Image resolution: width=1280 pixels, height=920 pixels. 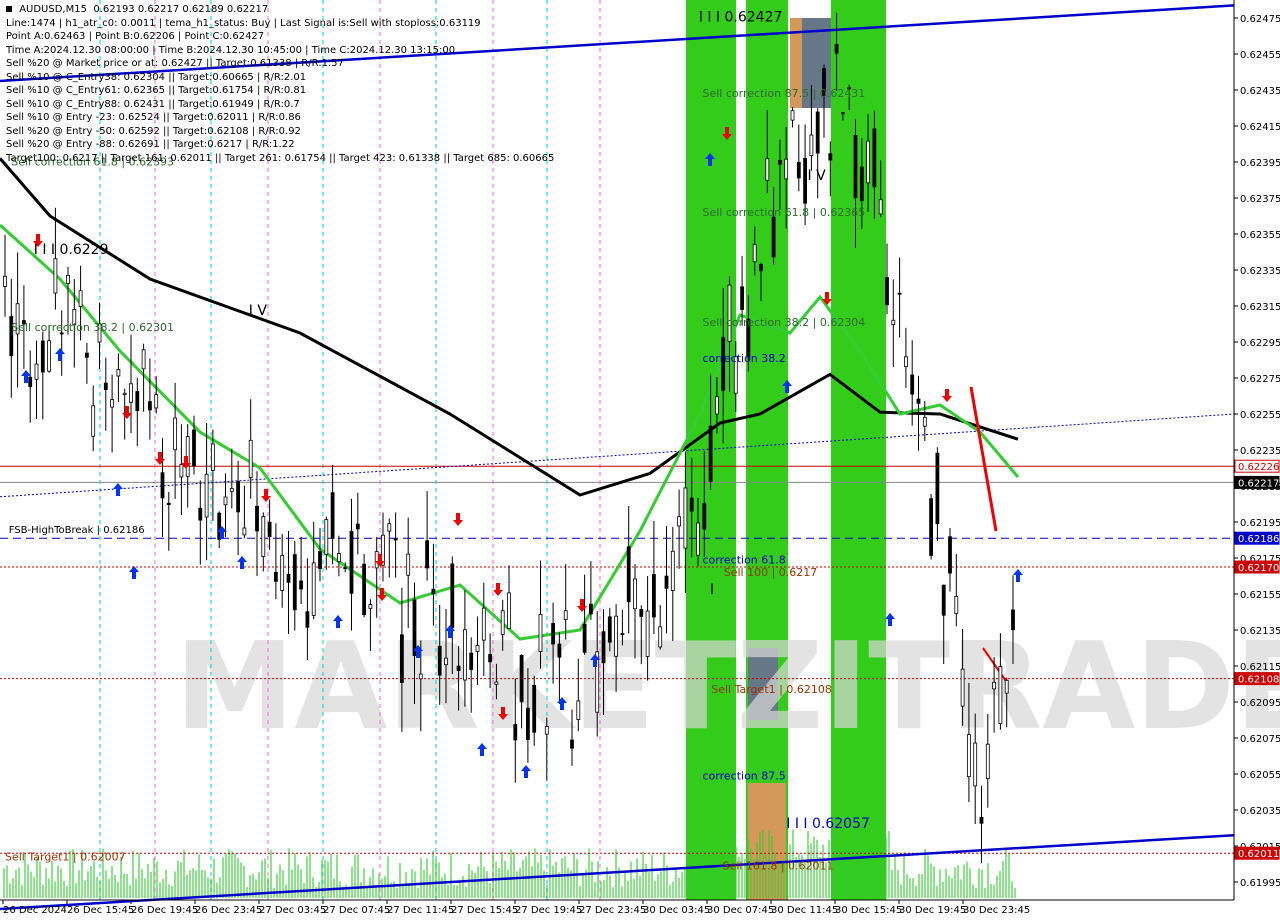 I want to click on chart-annotation: I V, so click(x=817, y=176).